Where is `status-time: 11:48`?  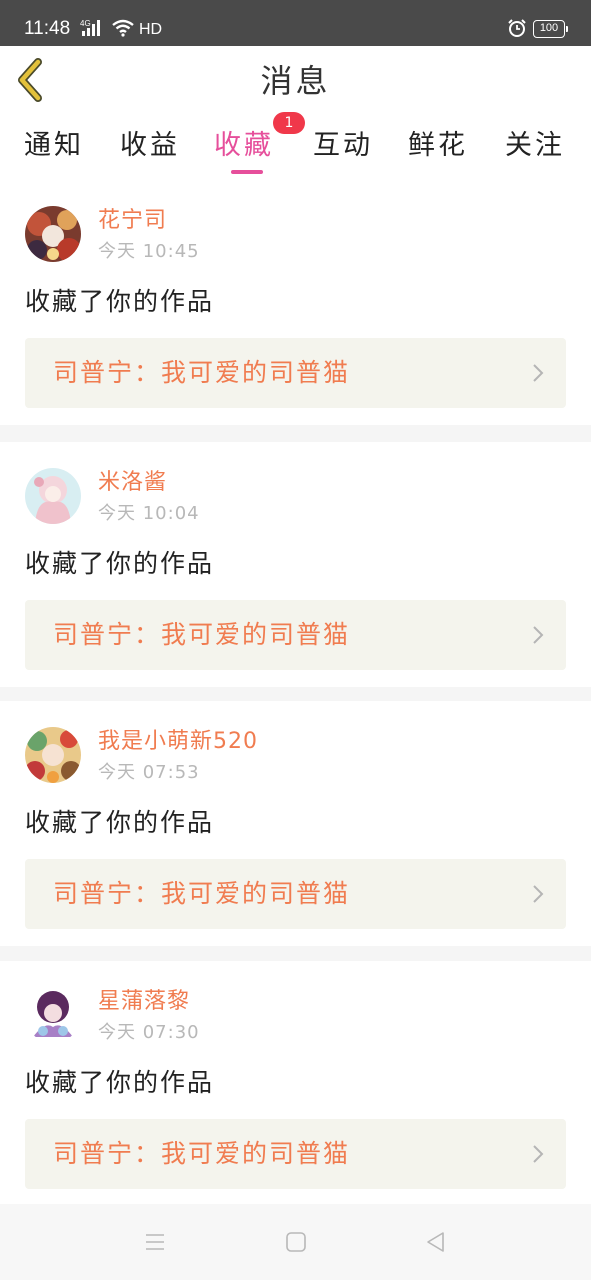 status-time: 11:48 is located at coordinates (47, 28).